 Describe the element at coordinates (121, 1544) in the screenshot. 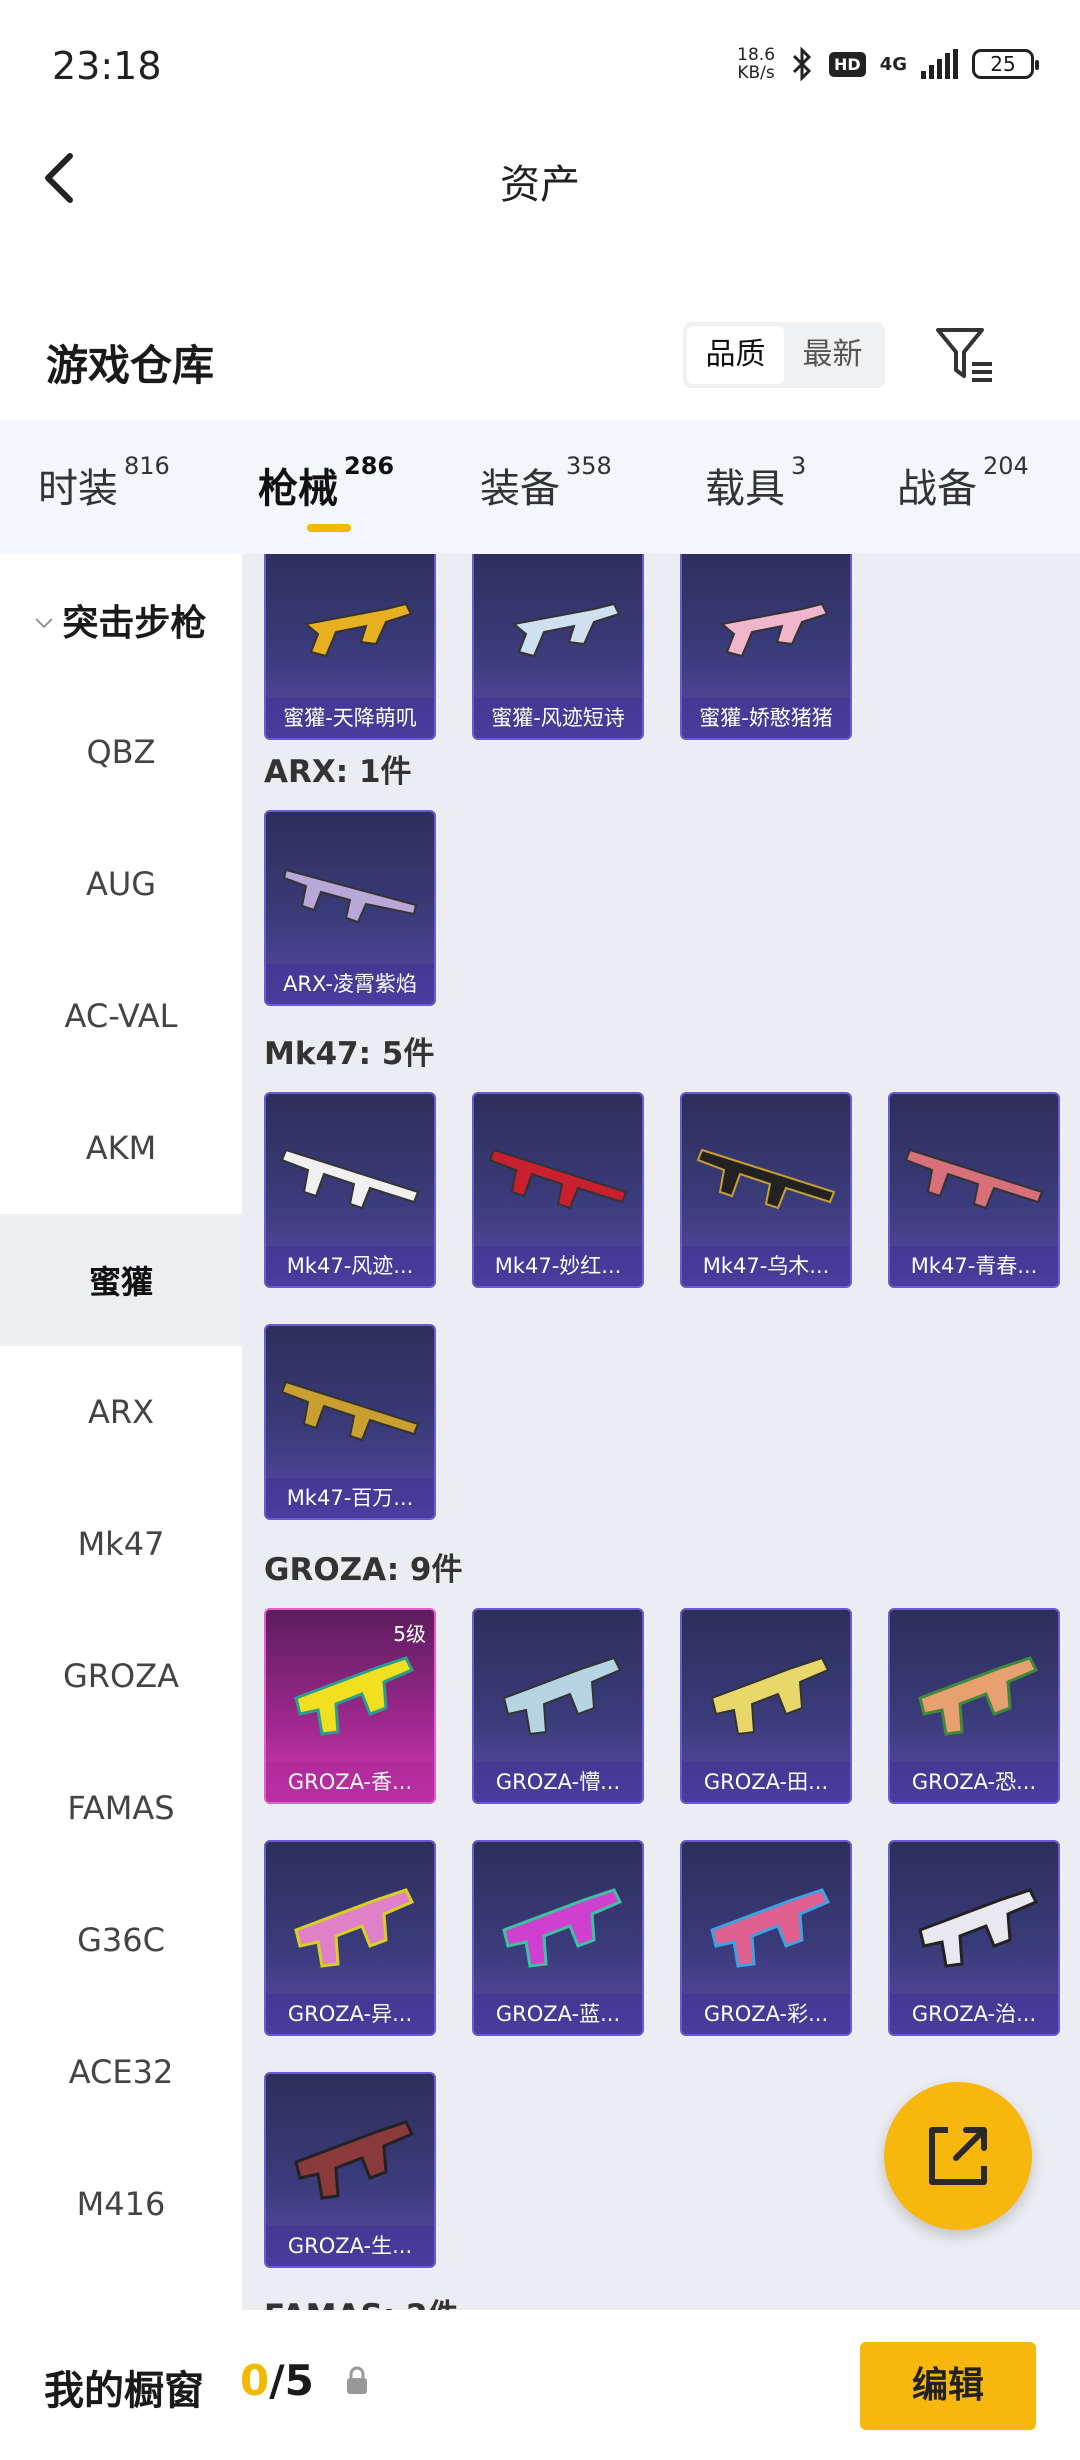

I see `sidebar-item-mk47: Mk47` at that location.